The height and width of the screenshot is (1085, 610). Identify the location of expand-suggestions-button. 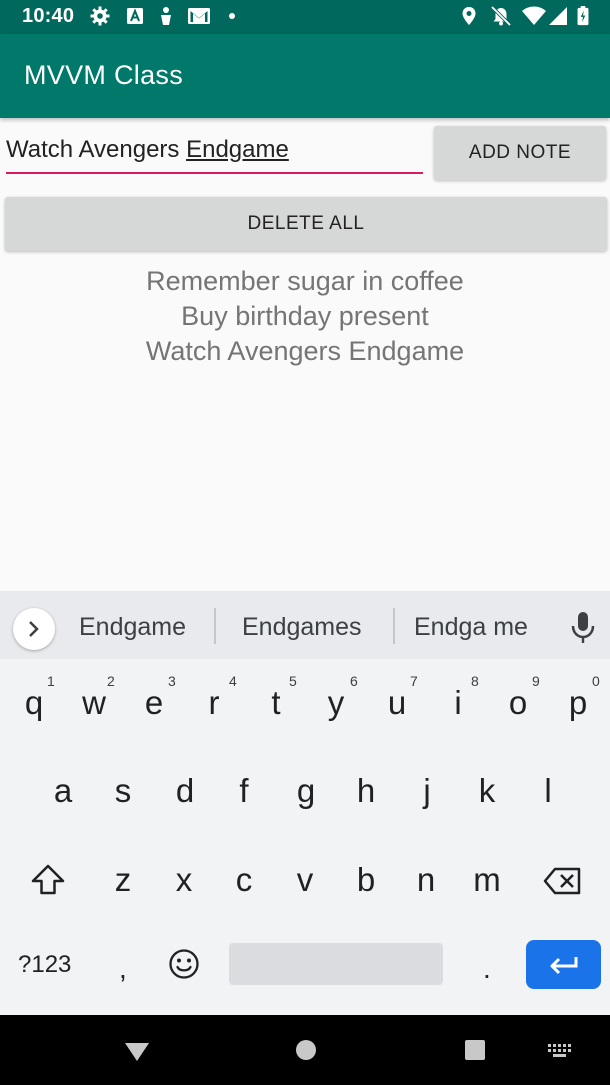
(34, 629).